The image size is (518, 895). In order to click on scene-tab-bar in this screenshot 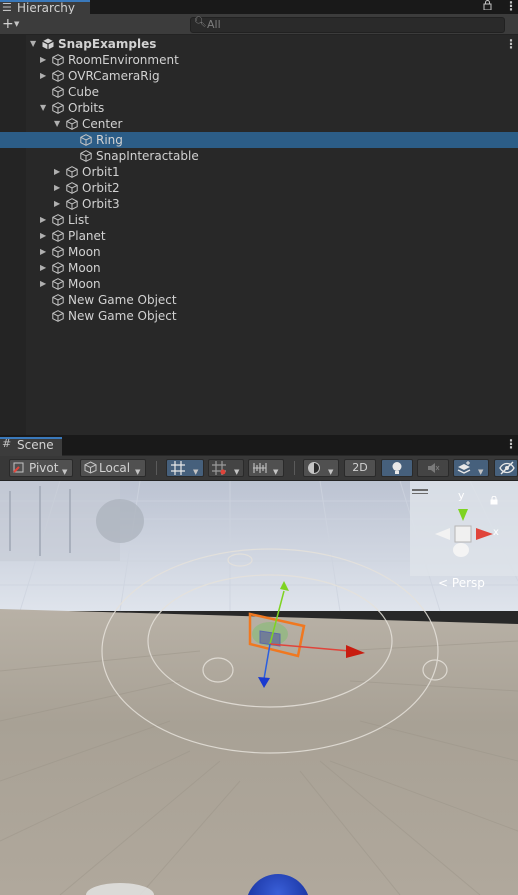, I will do `click(259, 446)`.